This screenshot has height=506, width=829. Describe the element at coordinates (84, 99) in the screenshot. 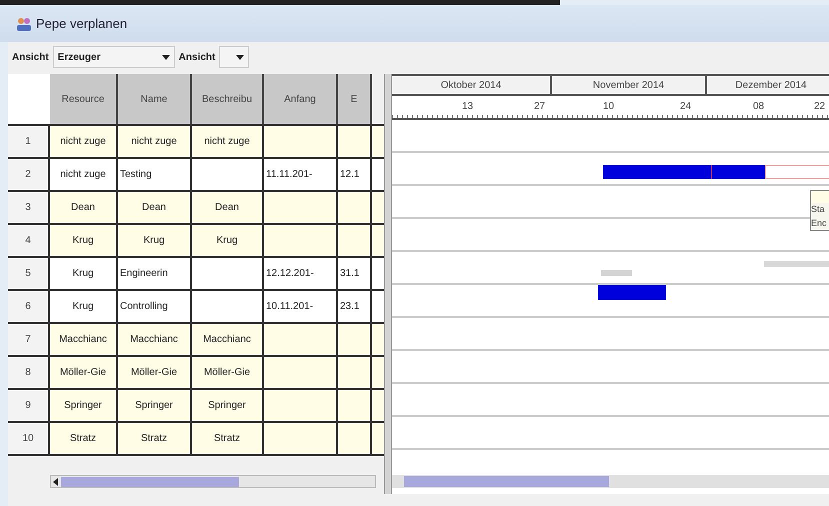

I see `column-header: Resource` at that location.